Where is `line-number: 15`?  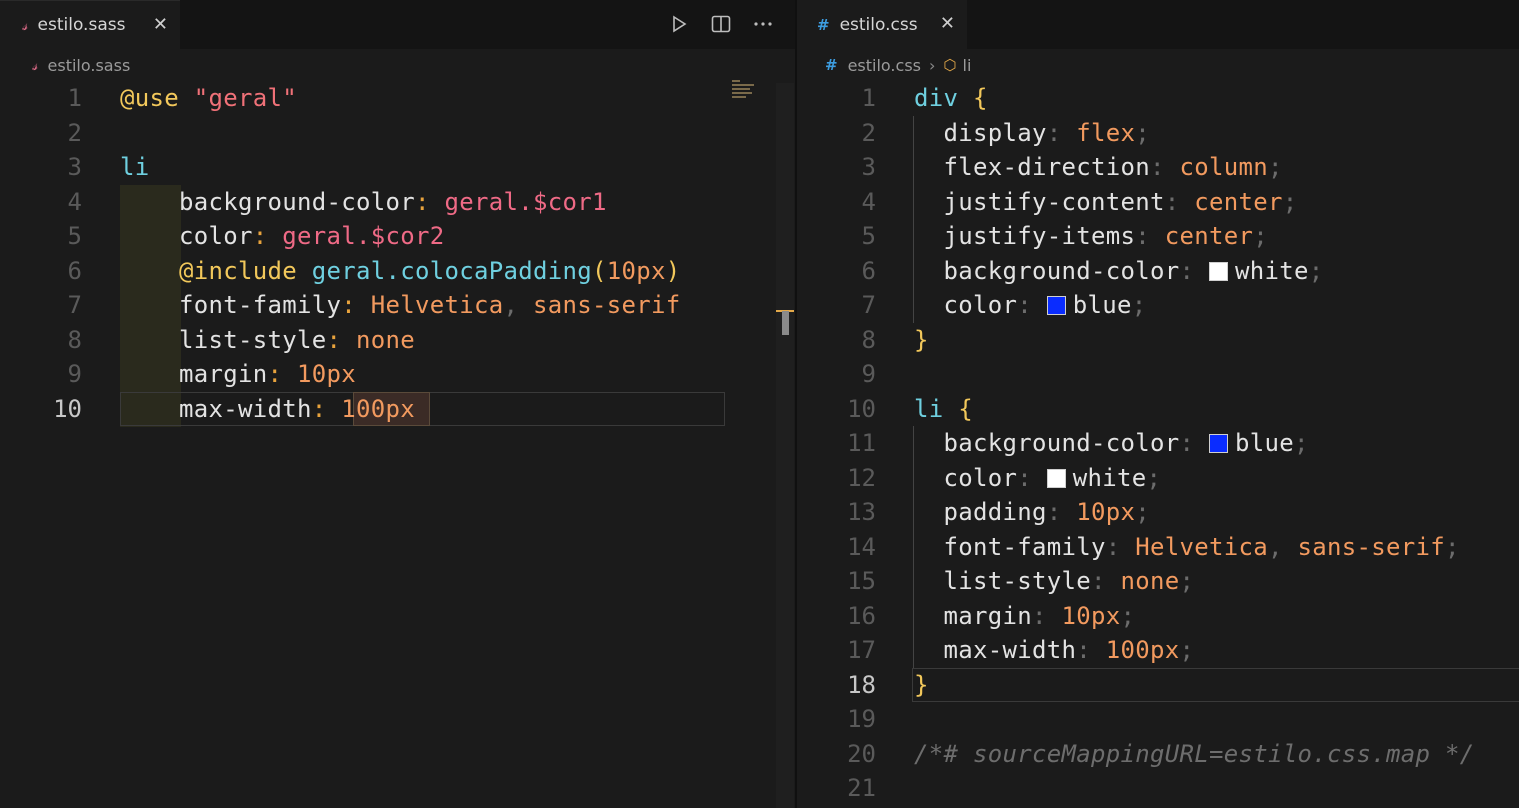
line-number: 15 is located at coordinates (861, 581).